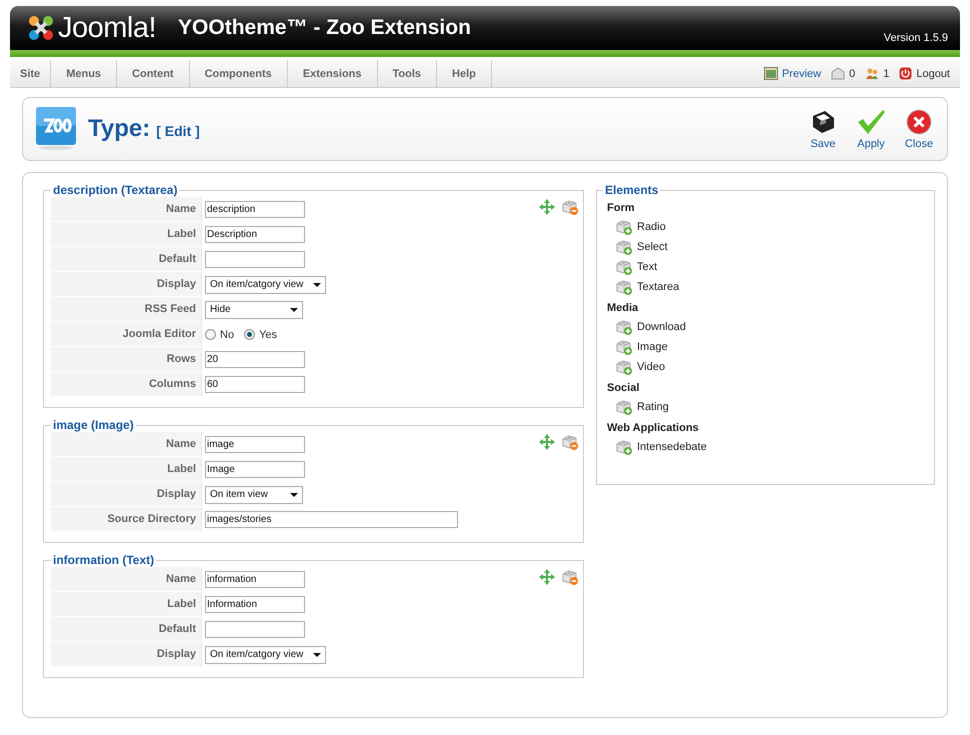 The image size is (970, 735). What do you see at coordinates (324, 28) in the screenshot?
I see `app-title: YOOtheme™ - Zoo Extension` at bounding box center [324, 28].